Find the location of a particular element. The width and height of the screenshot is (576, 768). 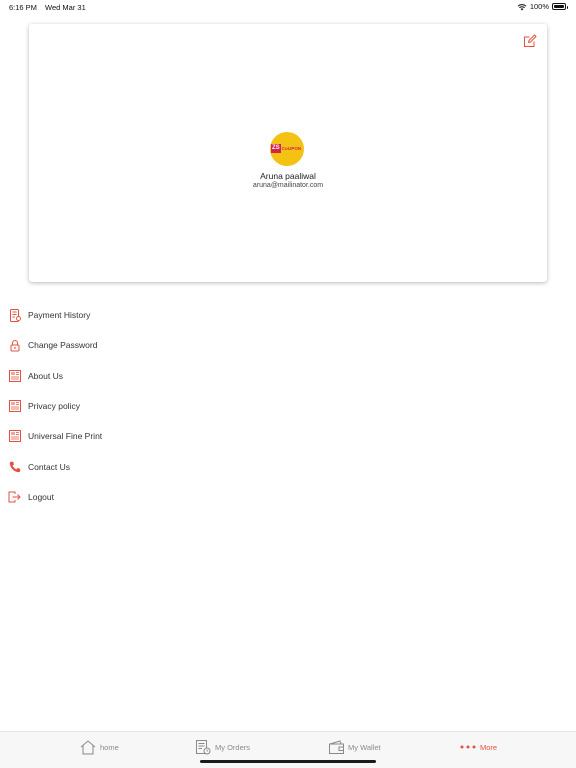

battery-icon is located at coordinates (560, 6).